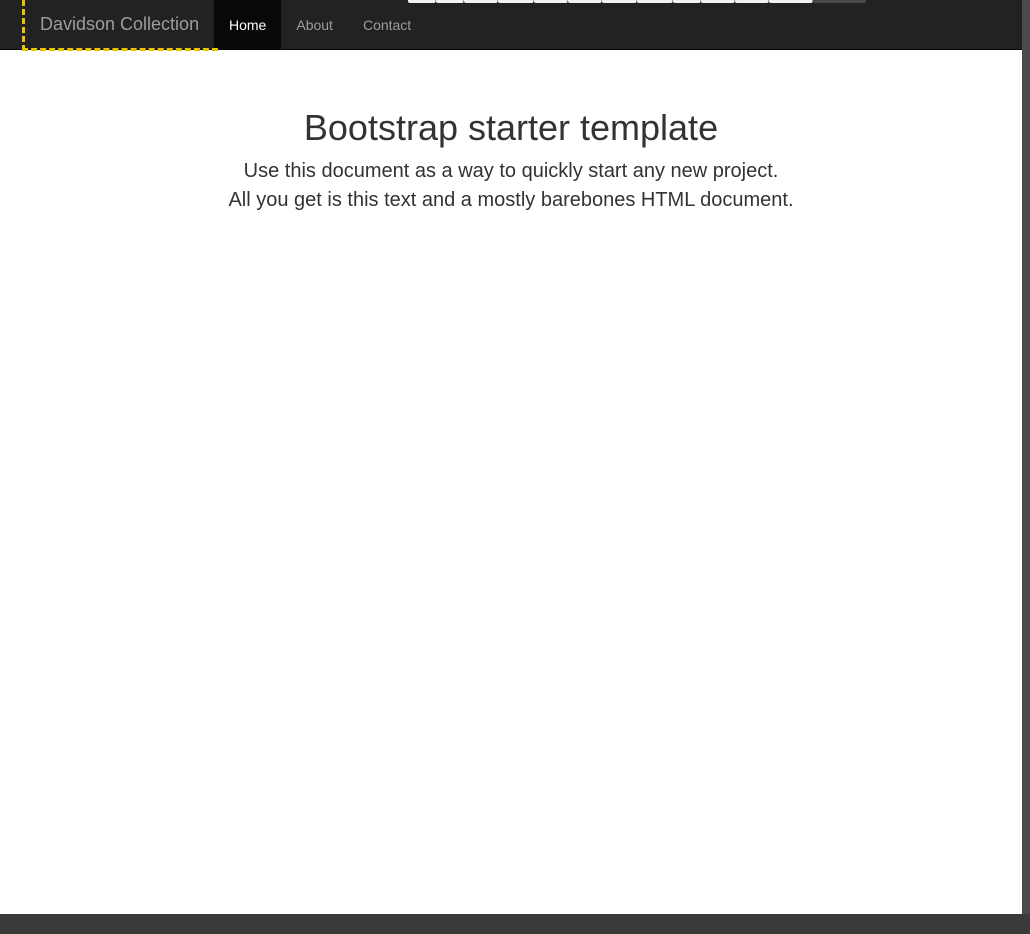 The width and height of the screenshot is (1030, 934). What do you see at coordinates (248, 25) in the screenshot?
I see `nav-item-home: Home` at bounding box center [248, 25].